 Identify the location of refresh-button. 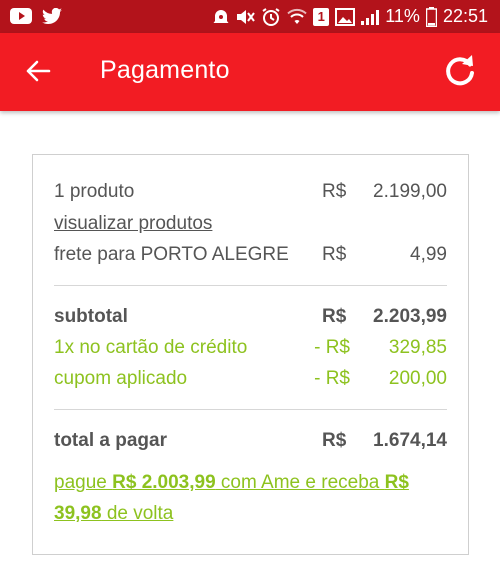
(460, 73).